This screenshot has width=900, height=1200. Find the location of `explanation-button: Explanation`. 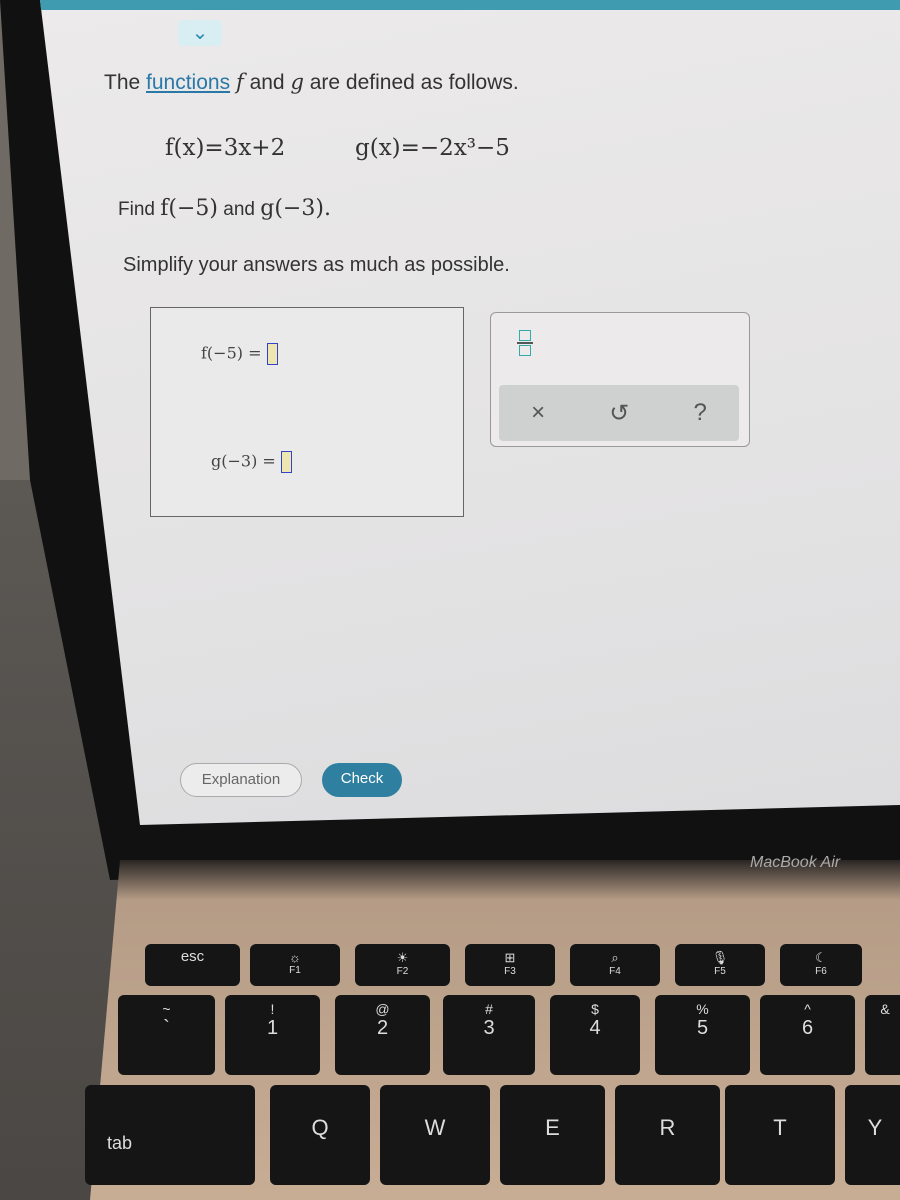

explanation-button: Explanation is located at coordinates (241, 780).